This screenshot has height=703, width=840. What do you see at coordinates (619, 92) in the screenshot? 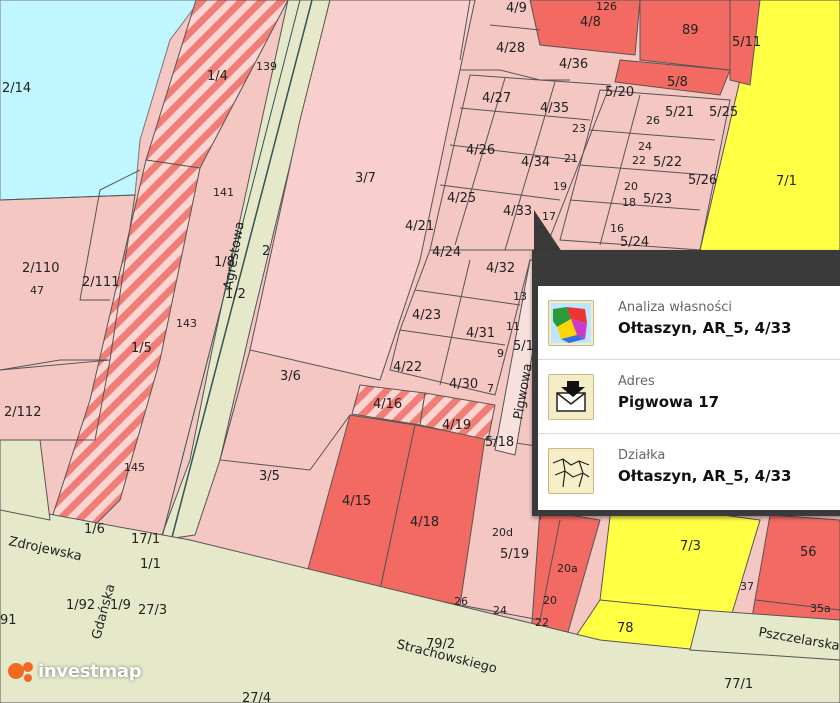
I see `svg-text: 5/20` at bounding box center [619, 92].